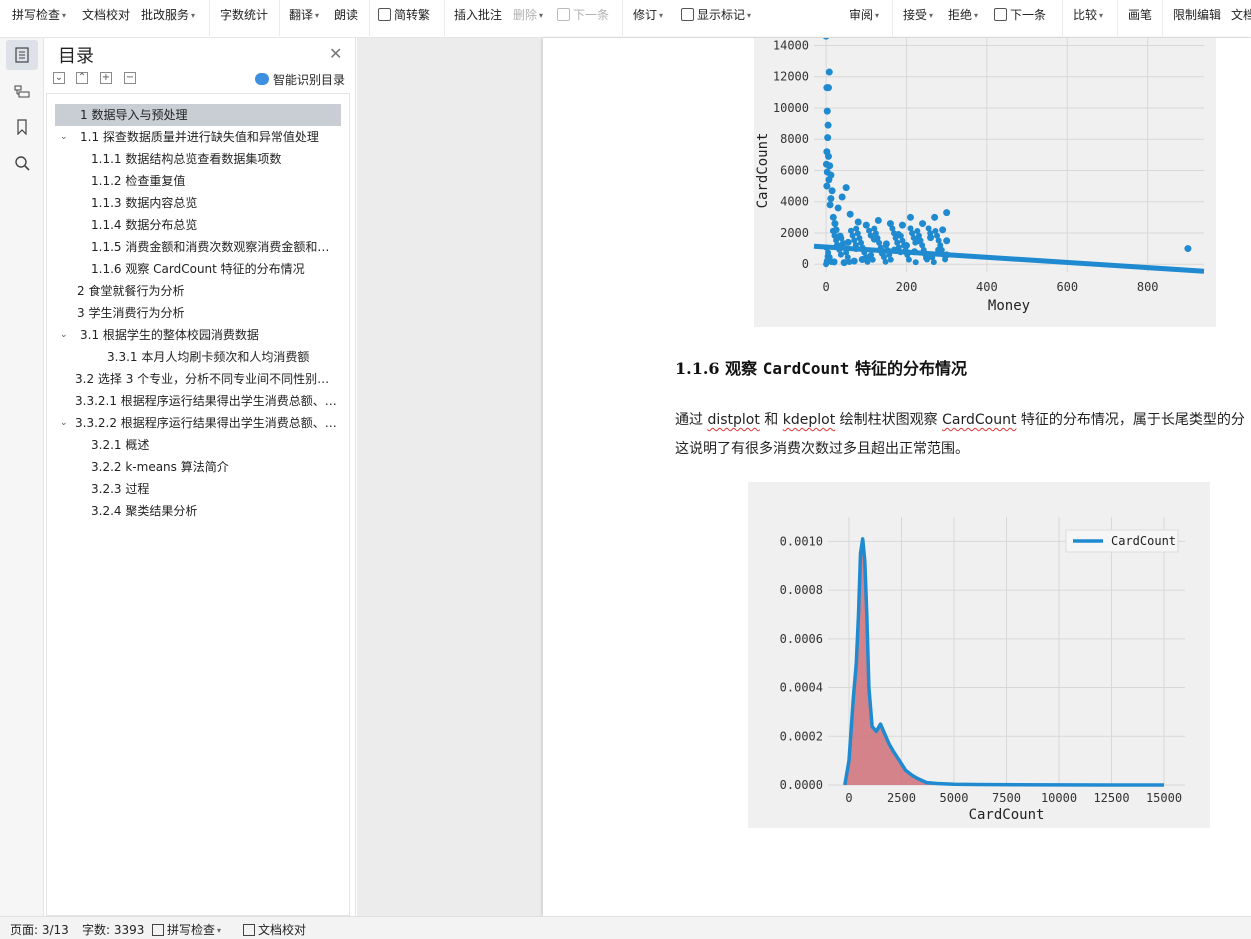 The image size is (1251, 939). What do you see at coordinates (300, 79) in the screenshot?
I see `smart-toc-button: 智能识别目录` at bounding box center [300, 79].